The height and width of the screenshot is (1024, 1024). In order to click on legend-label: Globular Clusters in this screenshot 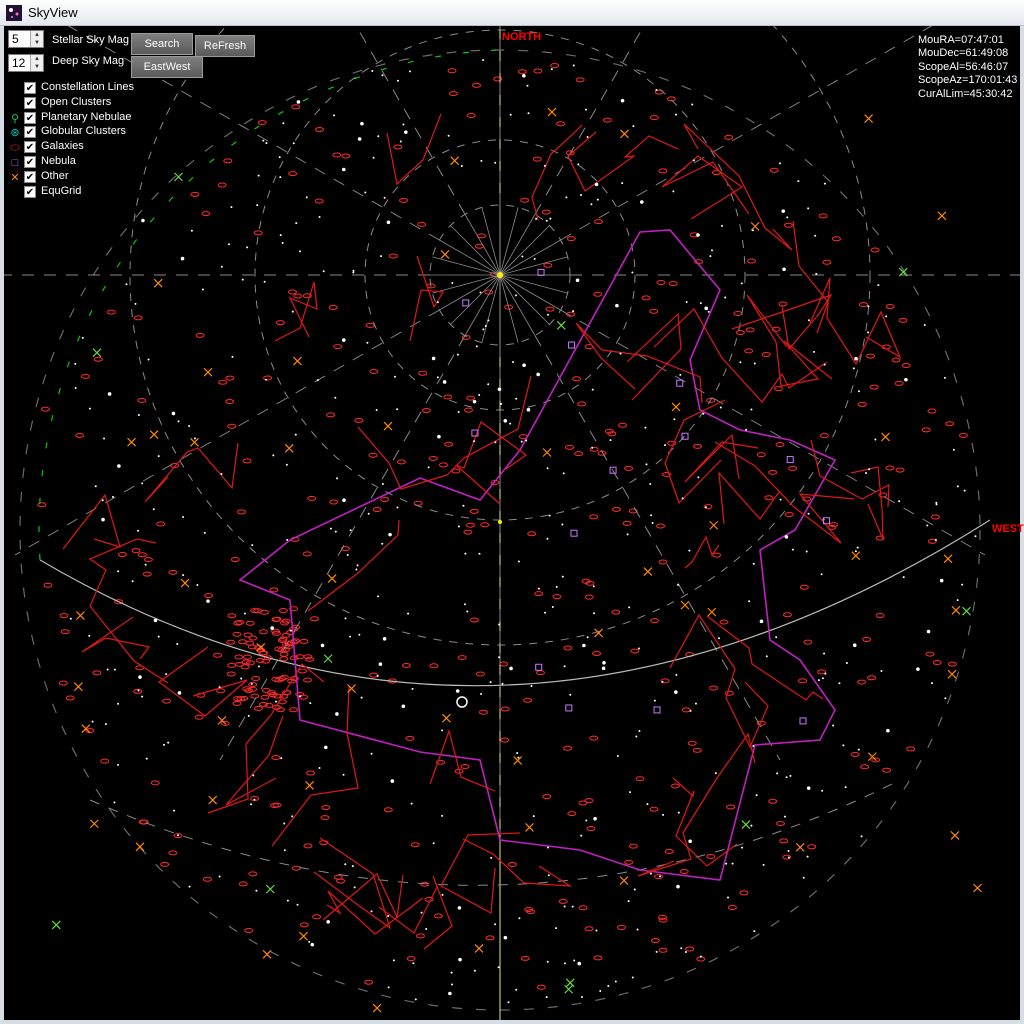, I will do `click(83, 131)`.